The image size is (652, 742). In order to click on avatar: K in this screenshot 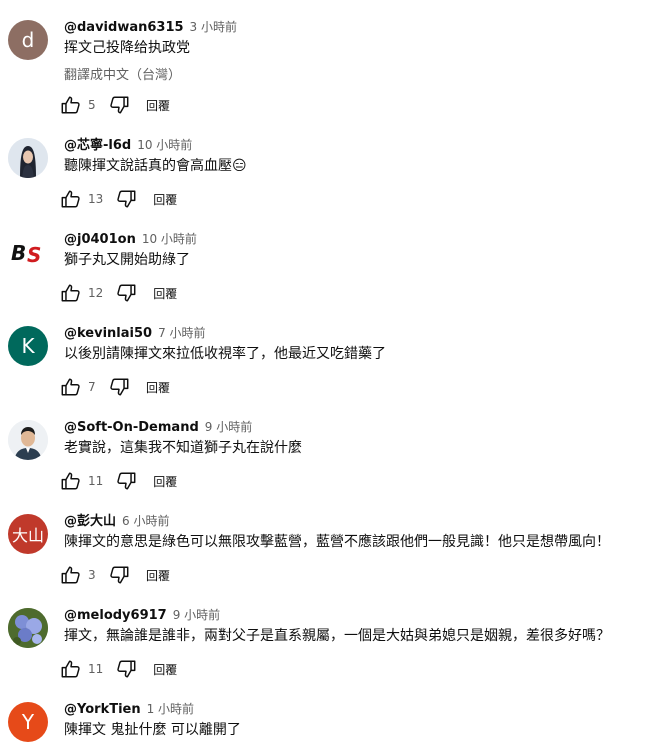, I will do `click(28, 346)`.